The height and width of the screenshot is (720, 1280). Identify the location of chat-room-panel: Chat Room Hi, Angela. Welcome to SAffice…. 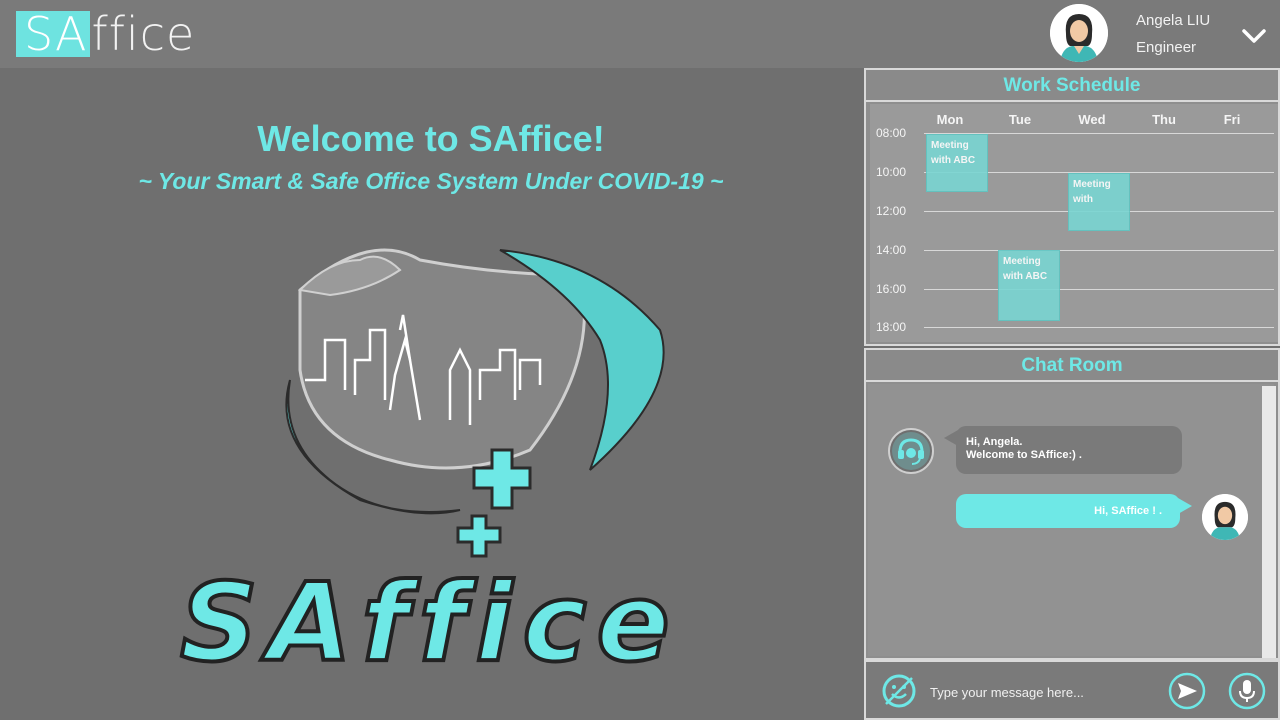
(1072, 504).